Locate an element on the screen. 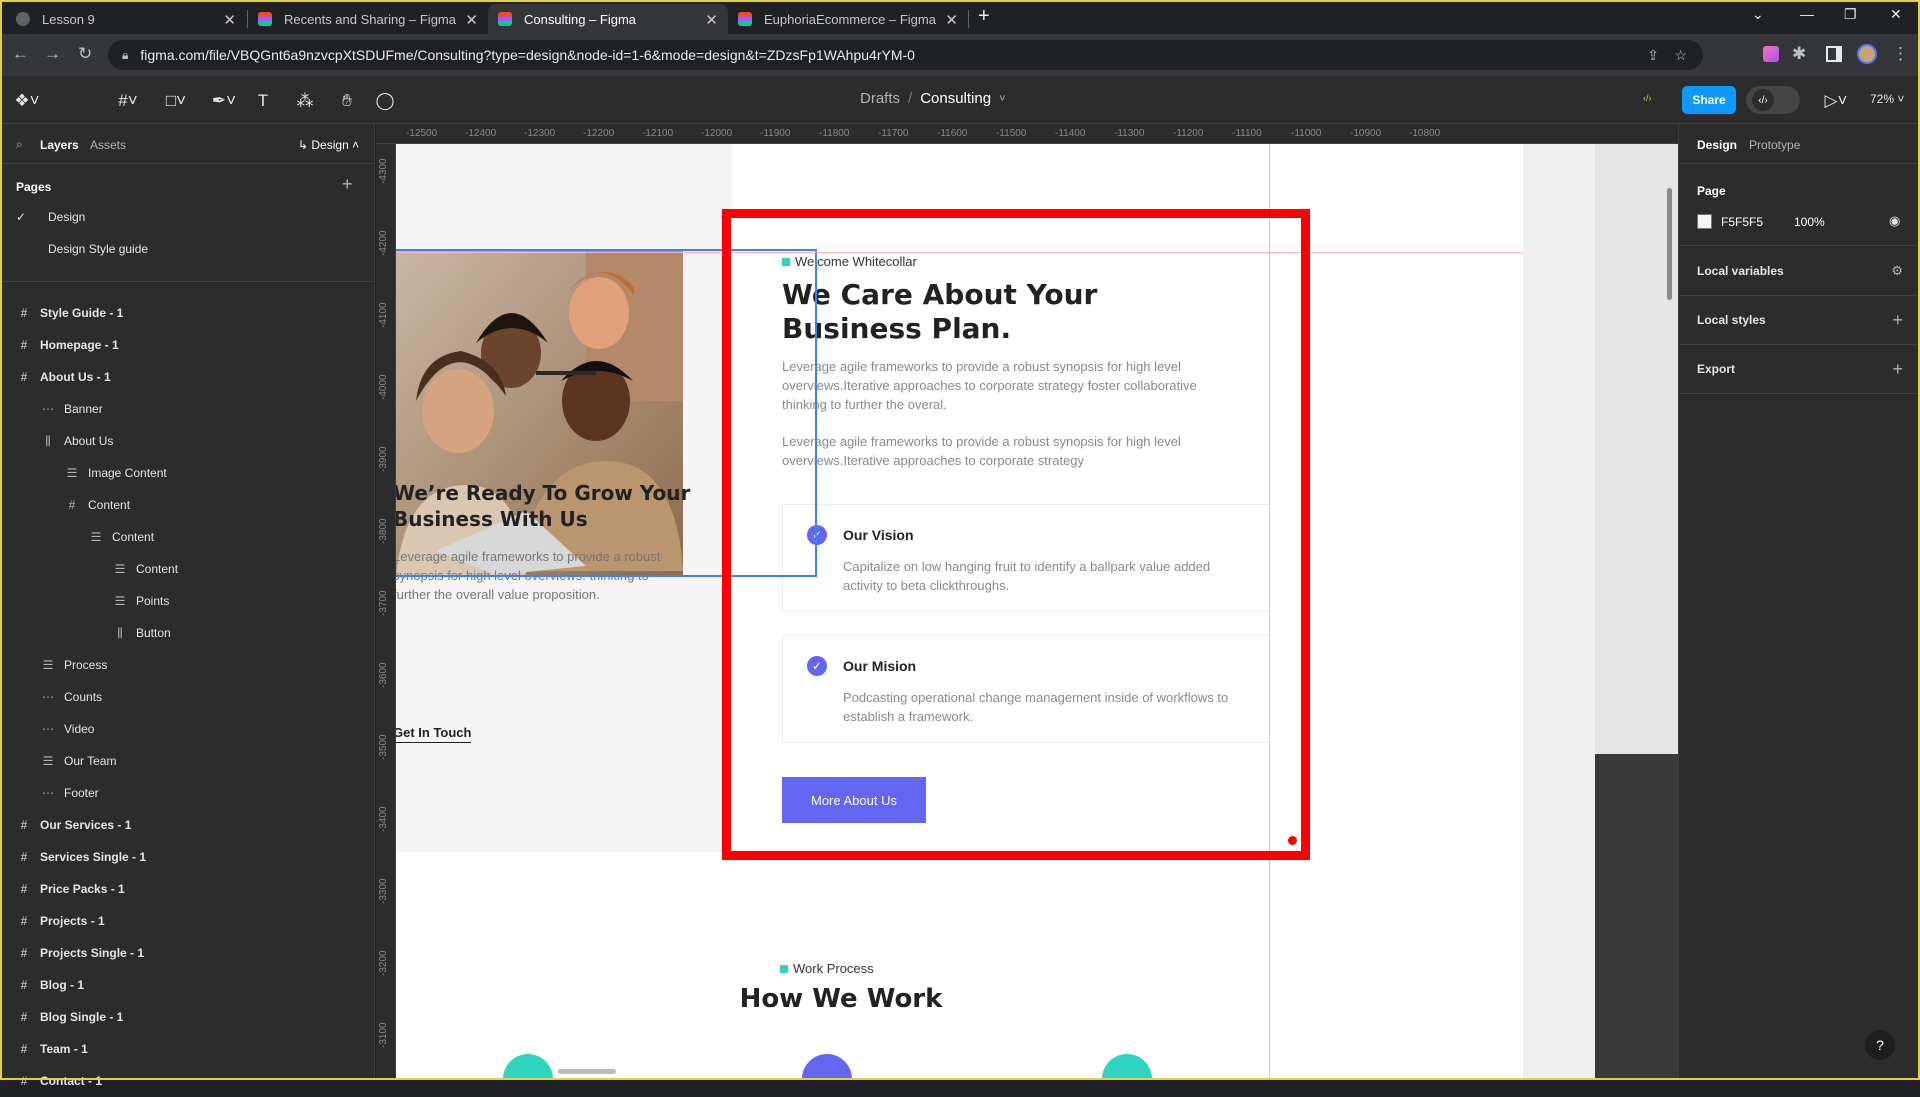  page-switcher: ↳ Design ˄ is located at coordinates (328, 145).